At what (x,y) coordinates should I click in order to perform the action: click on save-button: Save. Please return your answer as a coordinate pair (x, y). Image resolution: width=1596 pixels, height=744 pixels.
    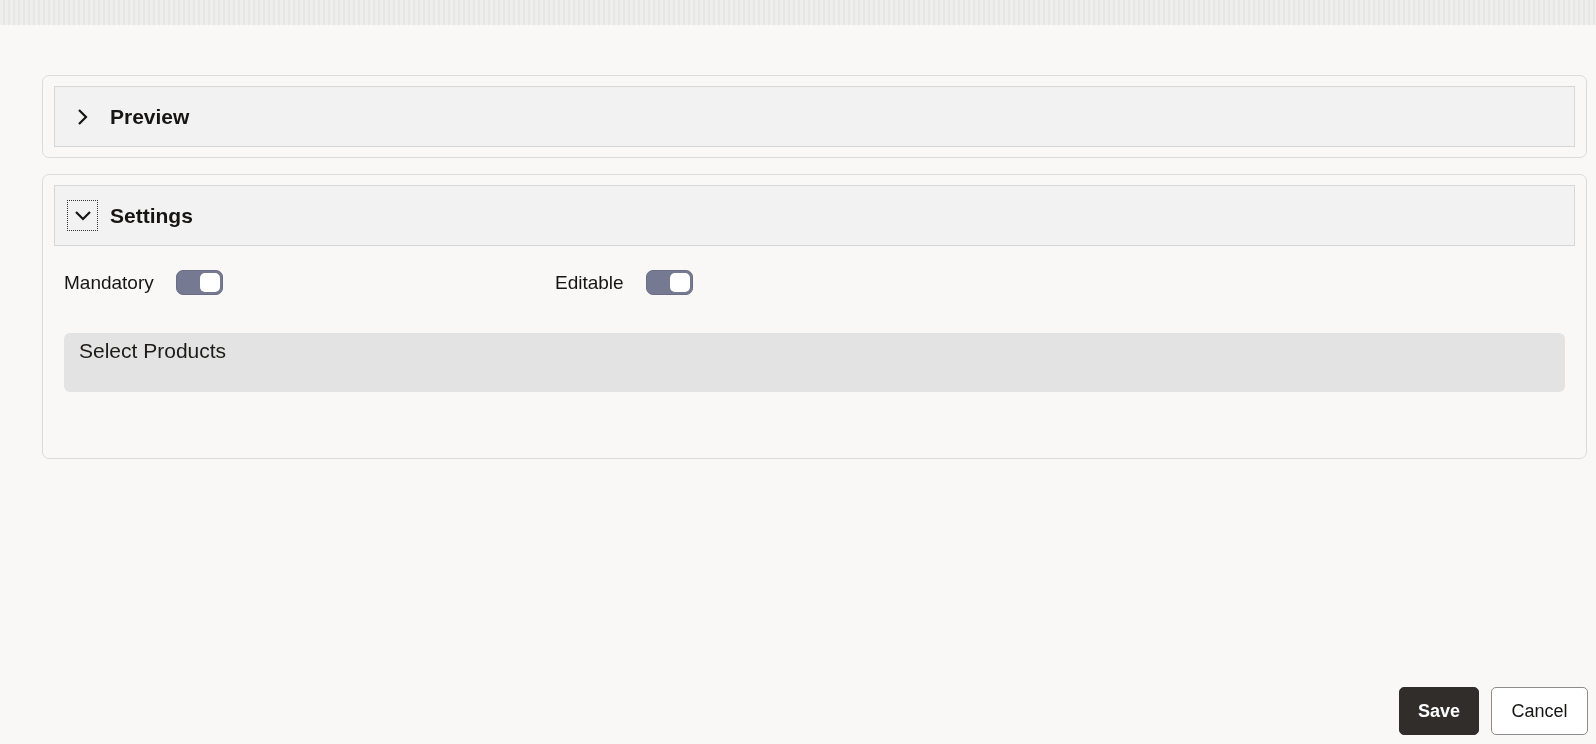
    Looking at the image, I should click on (1439, 711).